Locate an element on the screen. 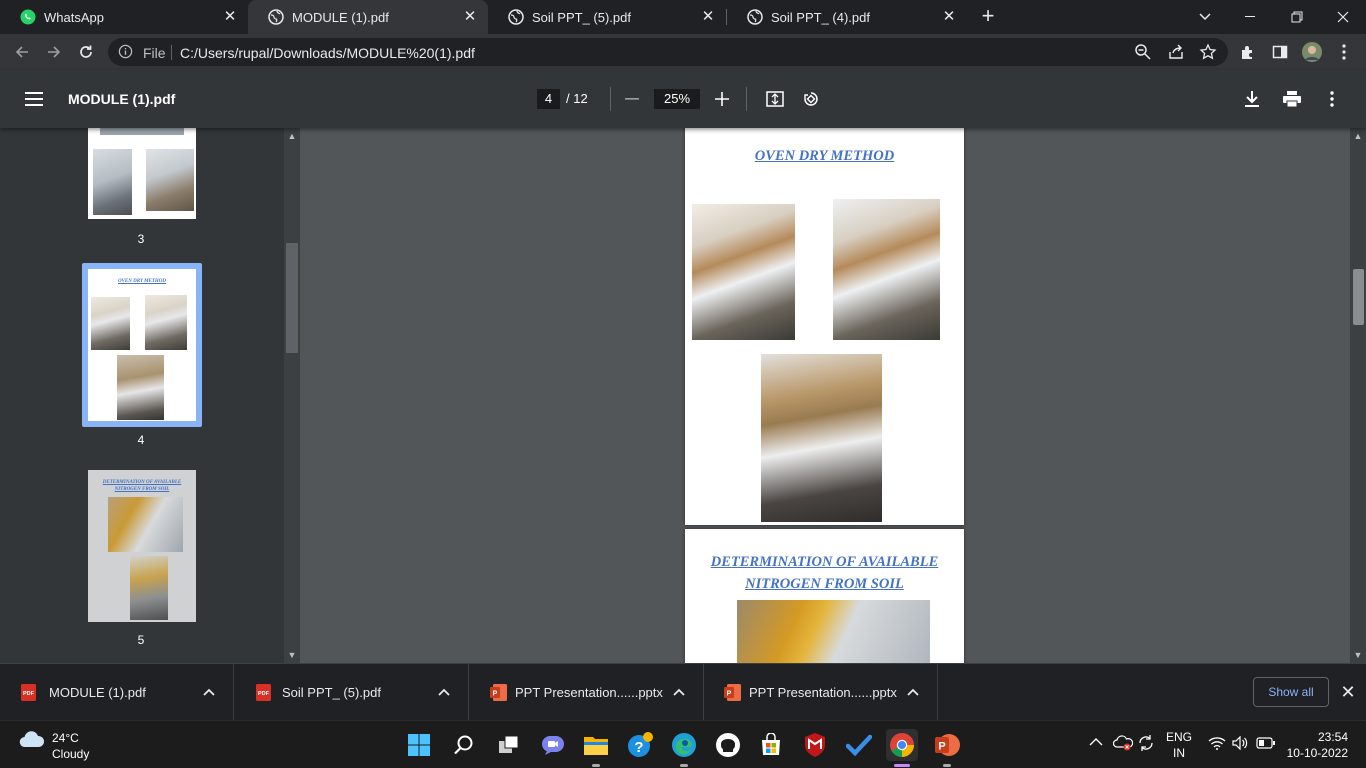 Image resolution: width=1366 pixels, height=768 pixels. forward-icon is located at coordinates (54, 52).